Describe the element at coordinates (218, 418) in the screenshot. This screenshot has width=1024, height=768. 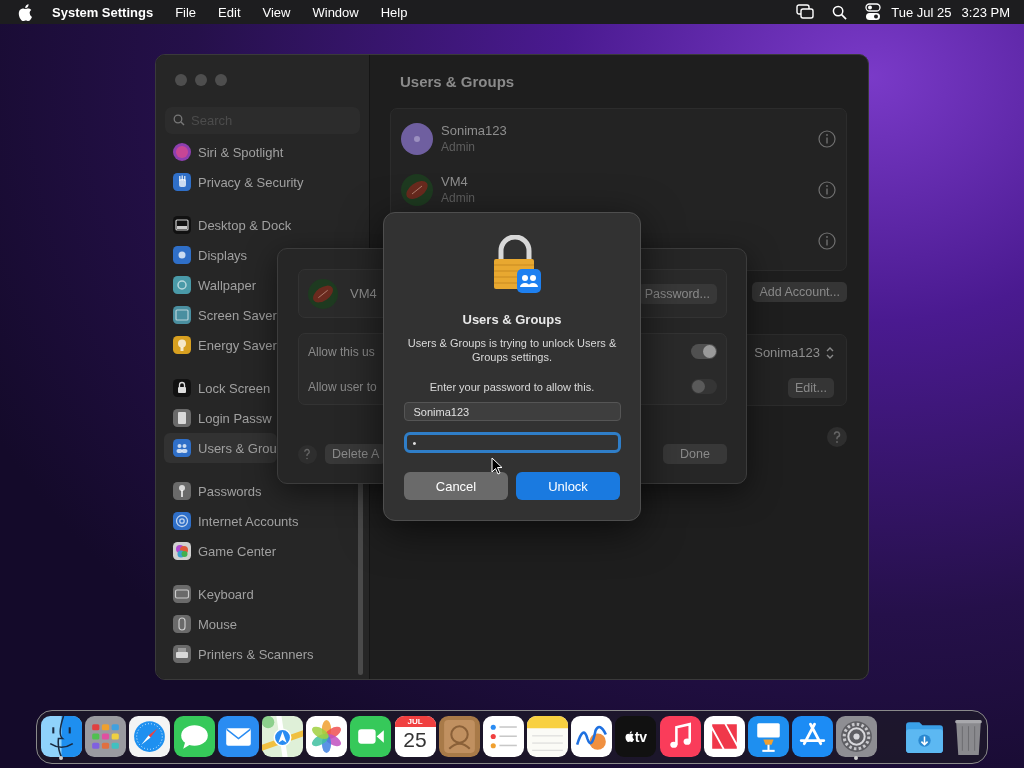
I see `sidebar-item: Login Passw` at that location.